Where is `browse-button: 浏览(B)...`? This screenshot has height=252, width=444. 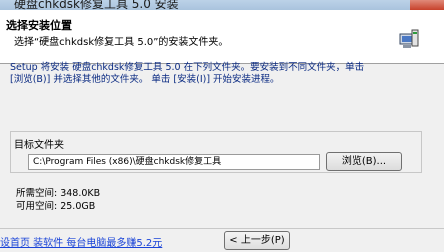
browse-button: 浏览(B)... is located at coordinates (364, 161).